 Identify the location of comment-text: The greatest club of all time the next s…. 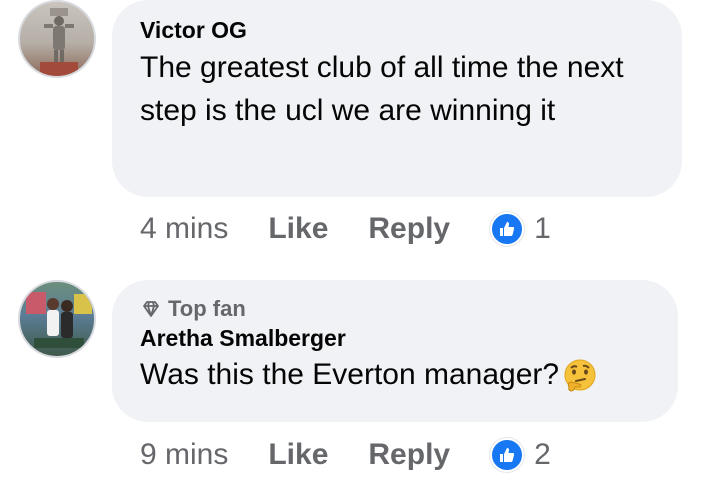
(382, 89).